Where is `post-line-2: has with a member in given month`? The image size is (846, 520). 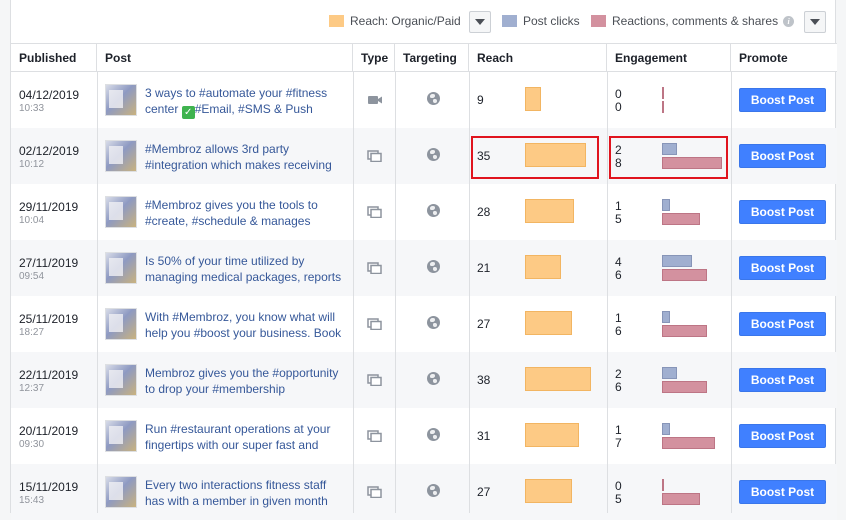
post-line-2: has with a member in given month is located at coordinates (236, 501).